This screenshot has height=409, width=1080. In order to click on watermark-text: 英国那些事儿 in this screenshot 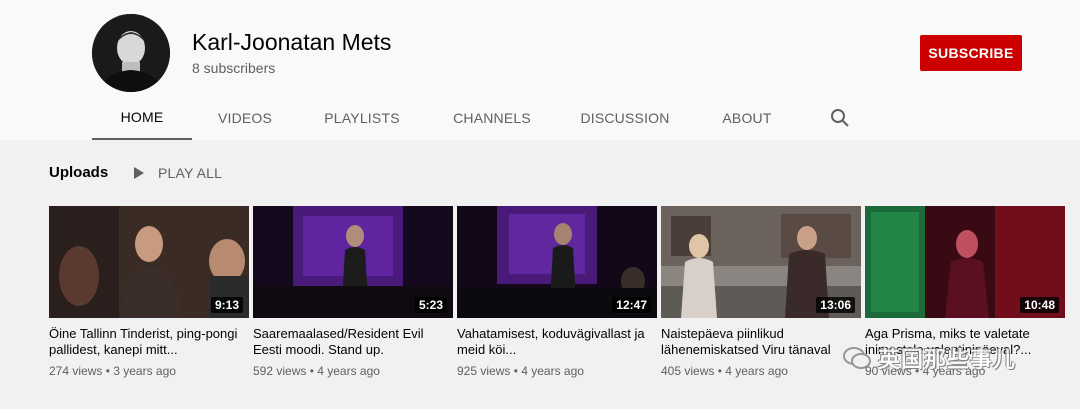, I will do `click(947, 360)`.